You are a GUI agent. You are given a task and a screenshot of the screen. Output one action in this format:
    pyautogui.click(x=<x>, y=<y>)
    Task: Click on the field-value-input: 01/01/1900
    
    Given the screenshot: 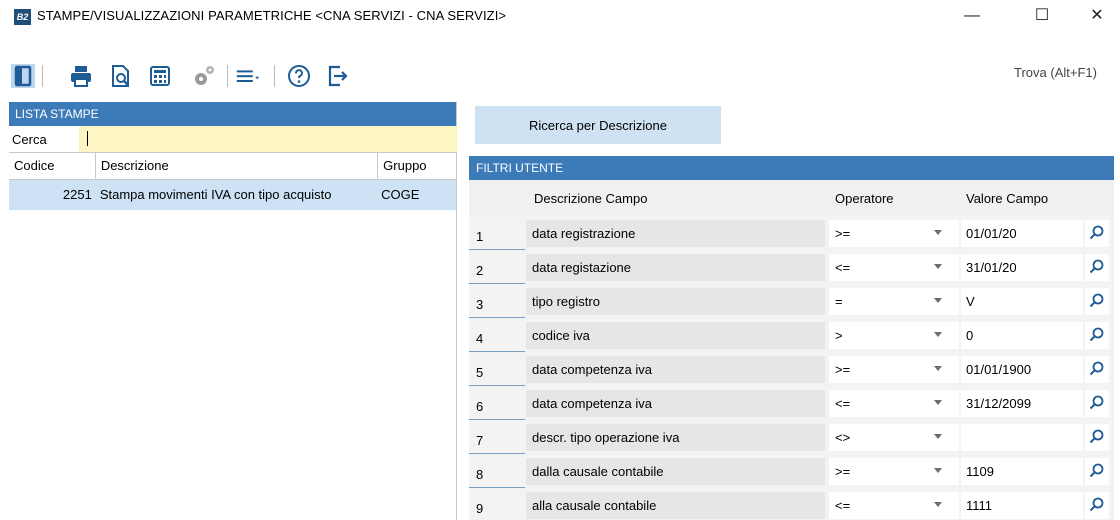 What is the action you would take?
    pyautogui.click(x=1022, y=369)
    